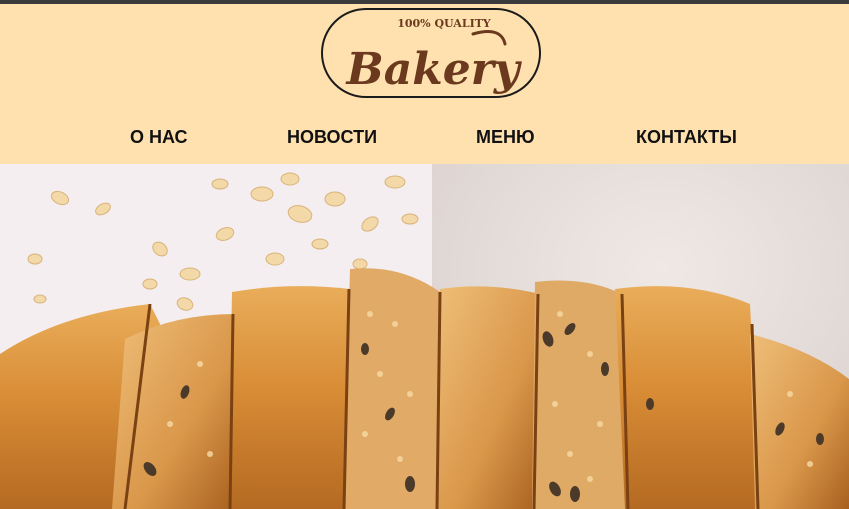 This screenshot has height=509, width=849. What do you see at coordinates (505, 137) in the screenshot?
I see `nav-item-menu: МЕНЮ` at bounding box center [505, 137].